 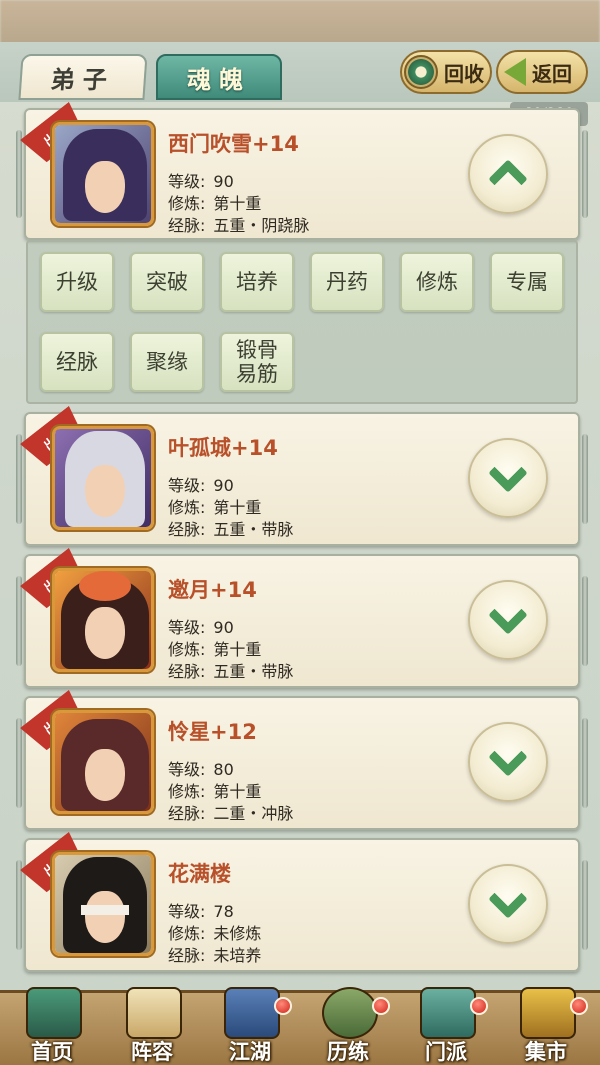 What do you see at coordinates (302, 763) in the screenshot?
I see `disciple-card: 出战 怜星+12 等级:80 修炼:第十重 经脉:二重・冲脉` at bounding box center [302, 763].